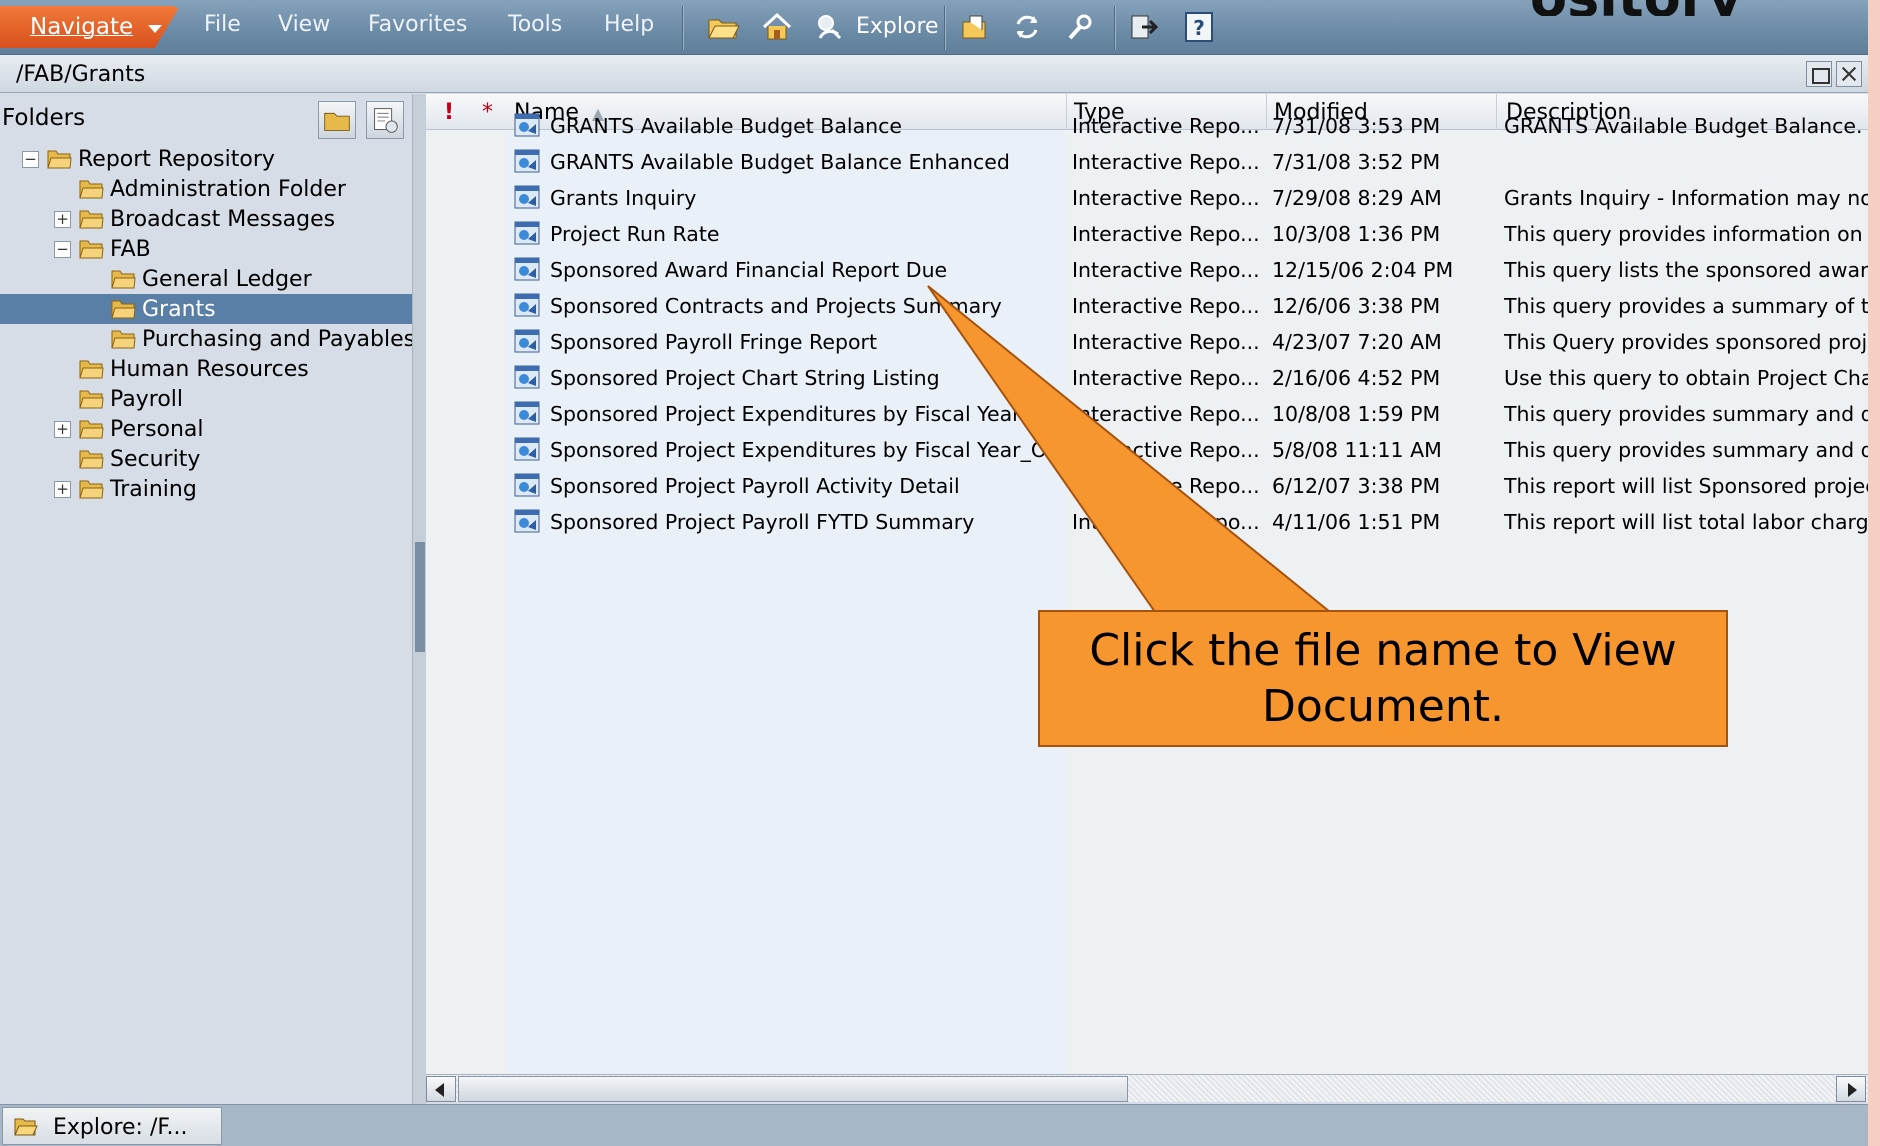  I want to click on folders-header: Folders, so click(207, 119).